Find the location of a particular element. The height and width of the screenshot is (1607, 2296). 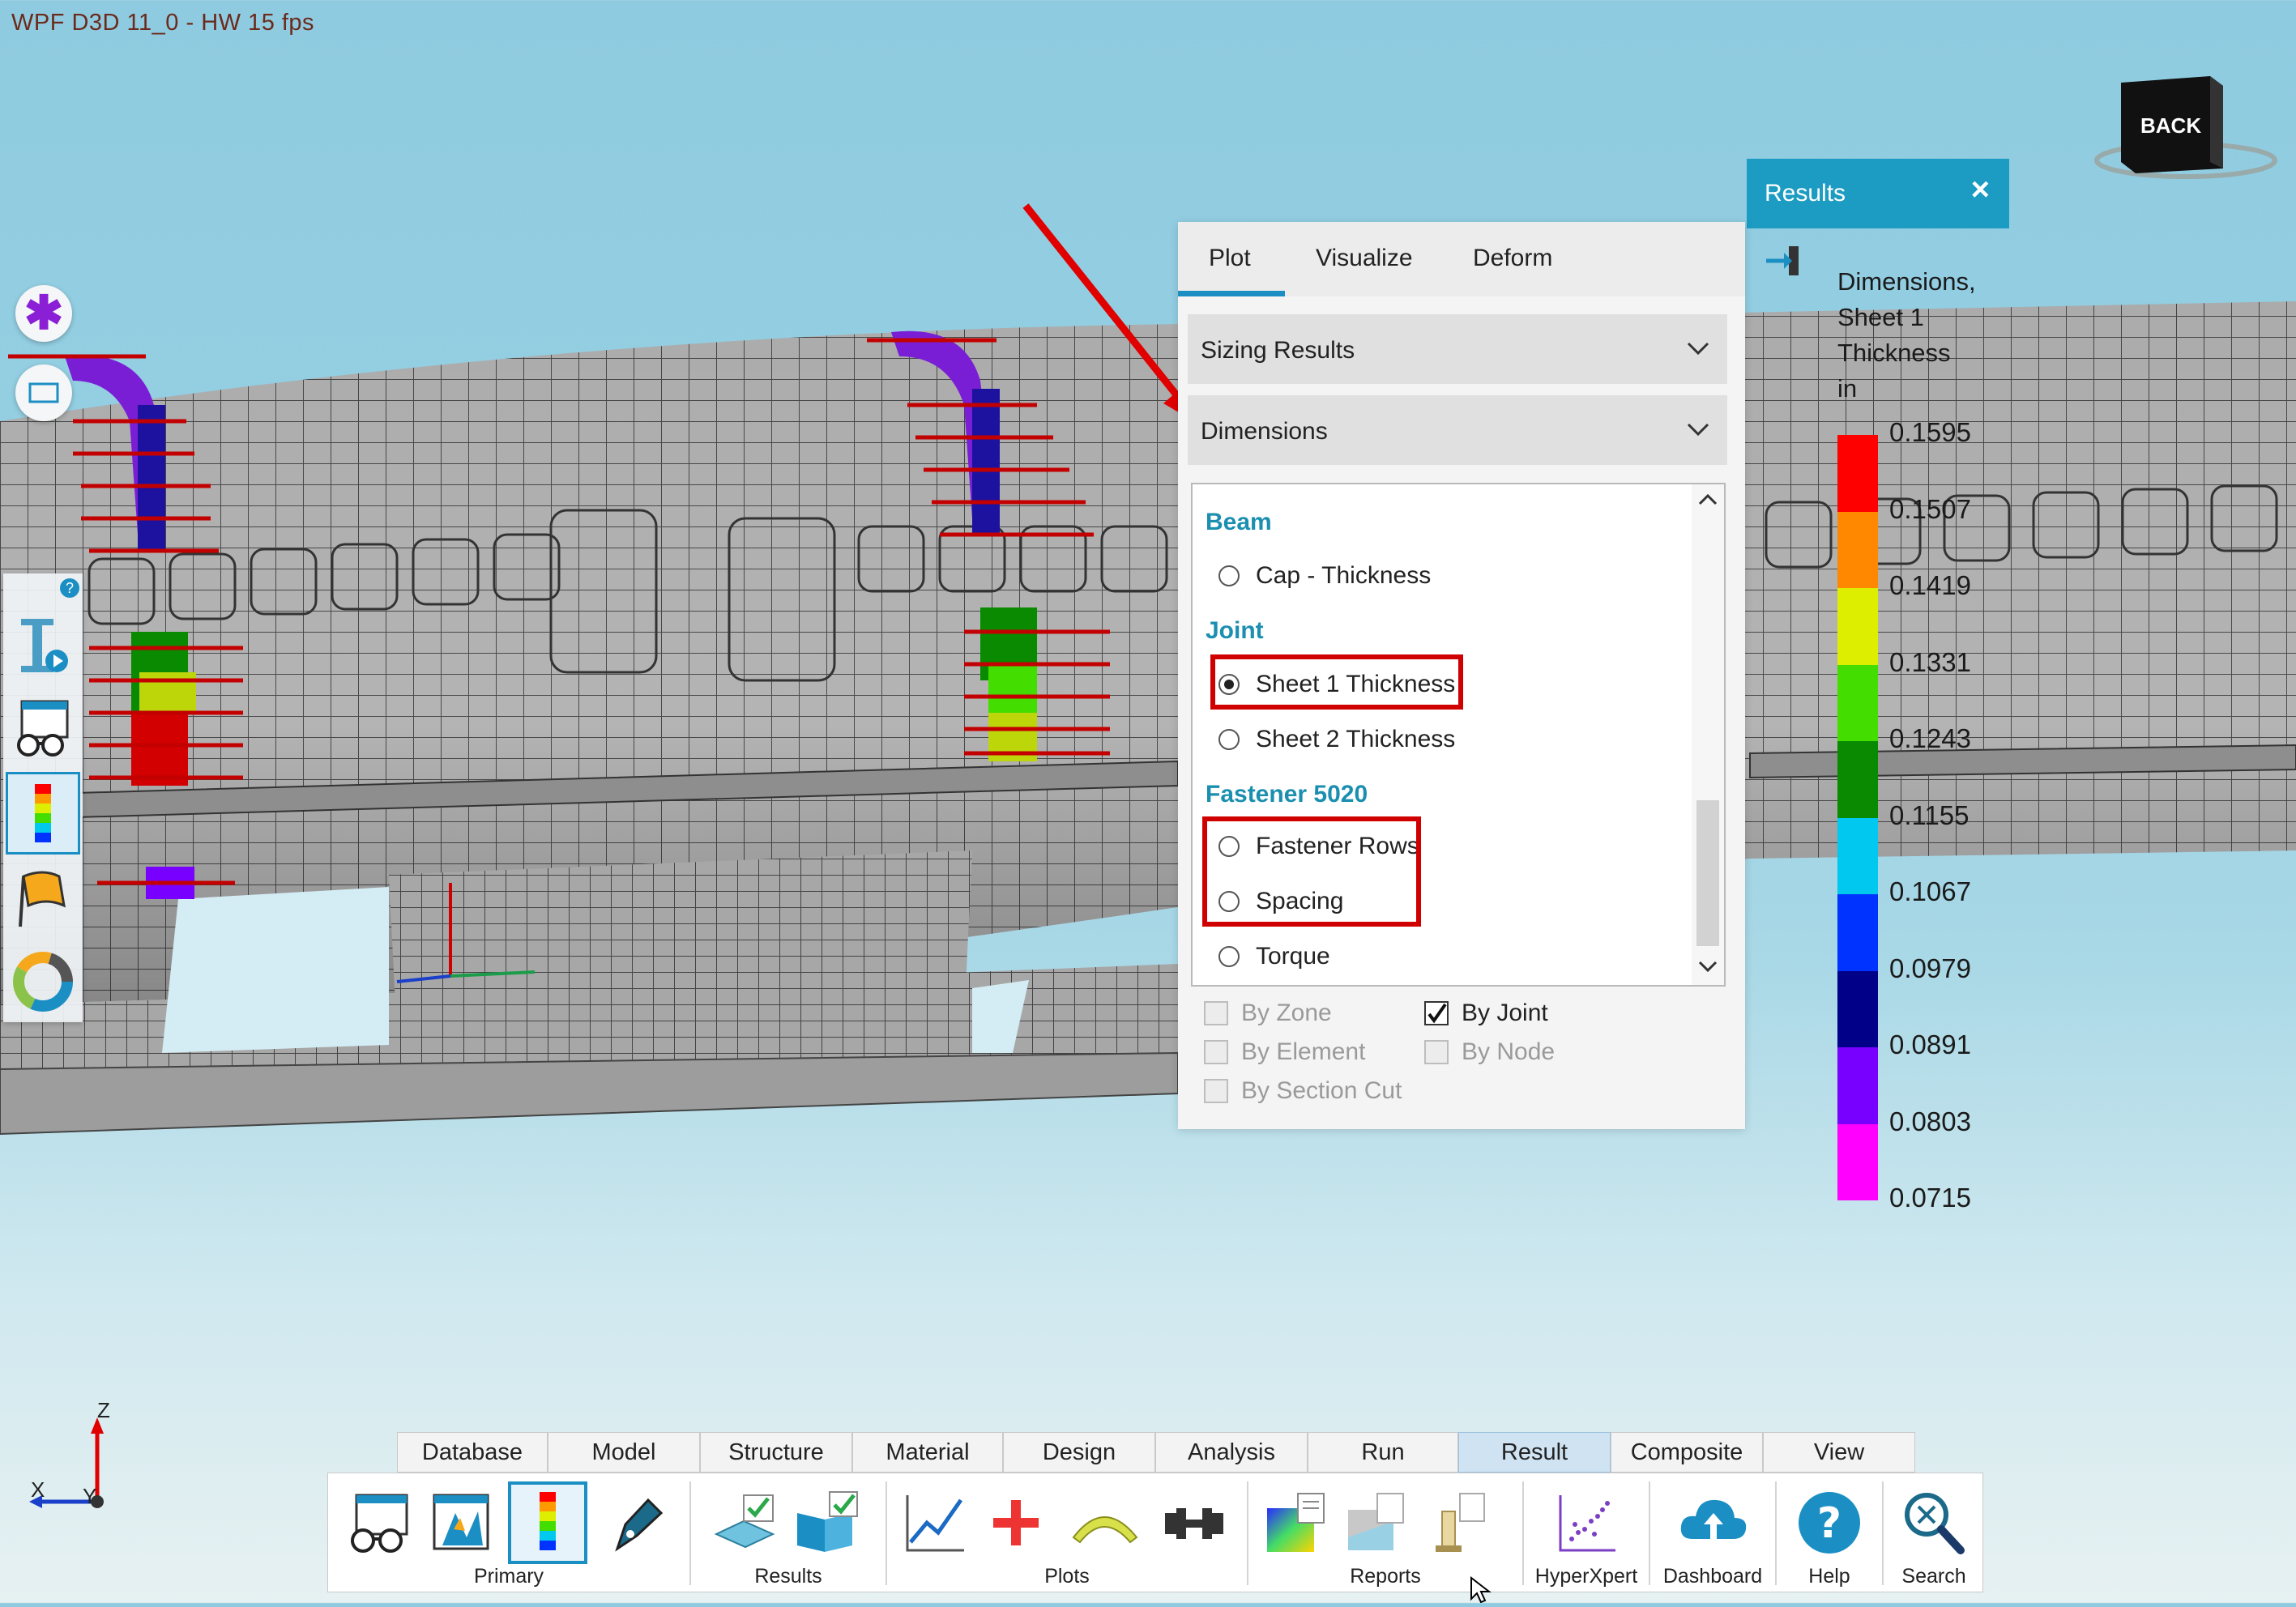

ribbon-group-hyperxpert: HyperXpert is located at coordinates (1586, 1533).